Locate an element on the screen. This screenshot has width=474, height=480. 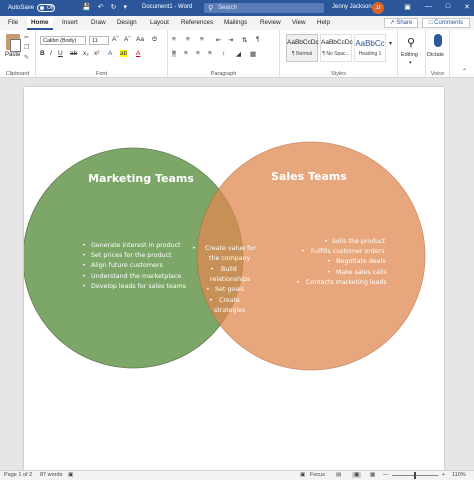
align-left-icon: ≡ is located at coordinates (174, 53).